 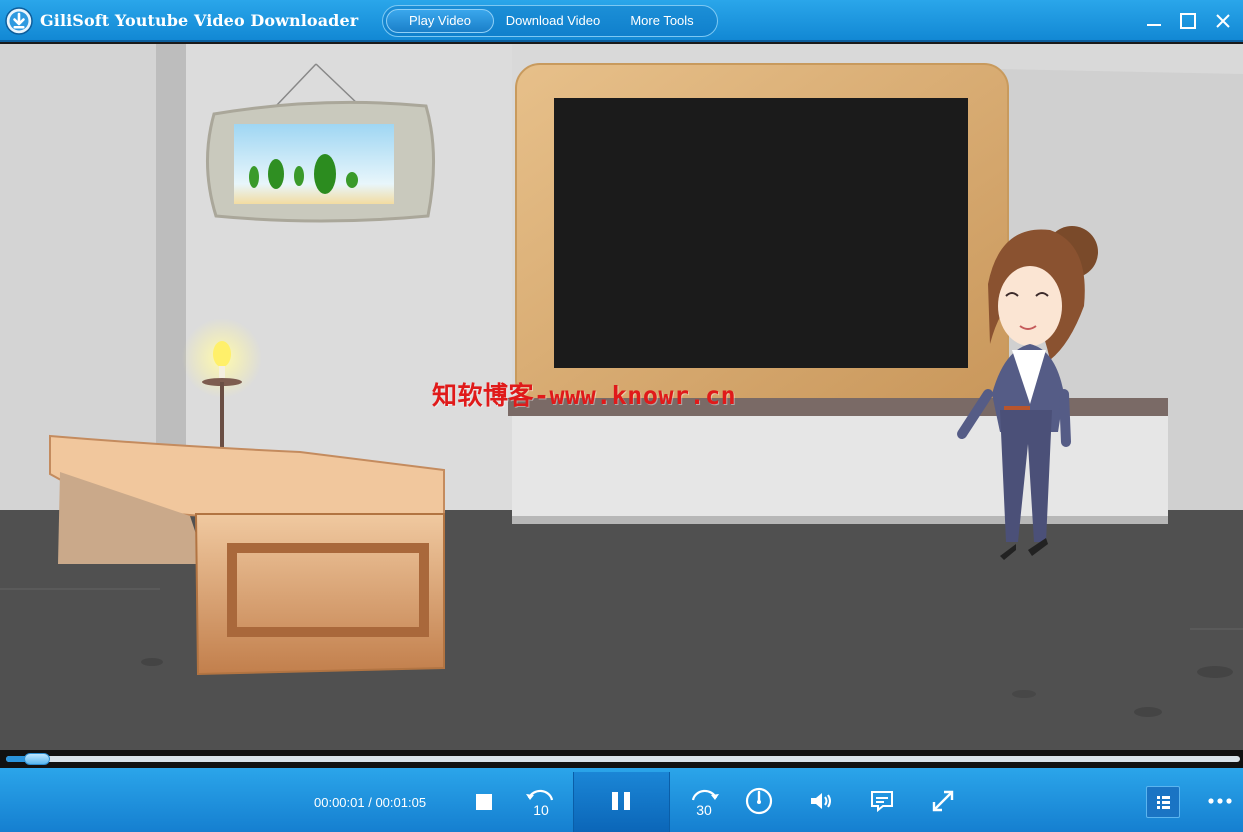 I want to click on rewind-10-button: 10, so click(x=540, y=802).